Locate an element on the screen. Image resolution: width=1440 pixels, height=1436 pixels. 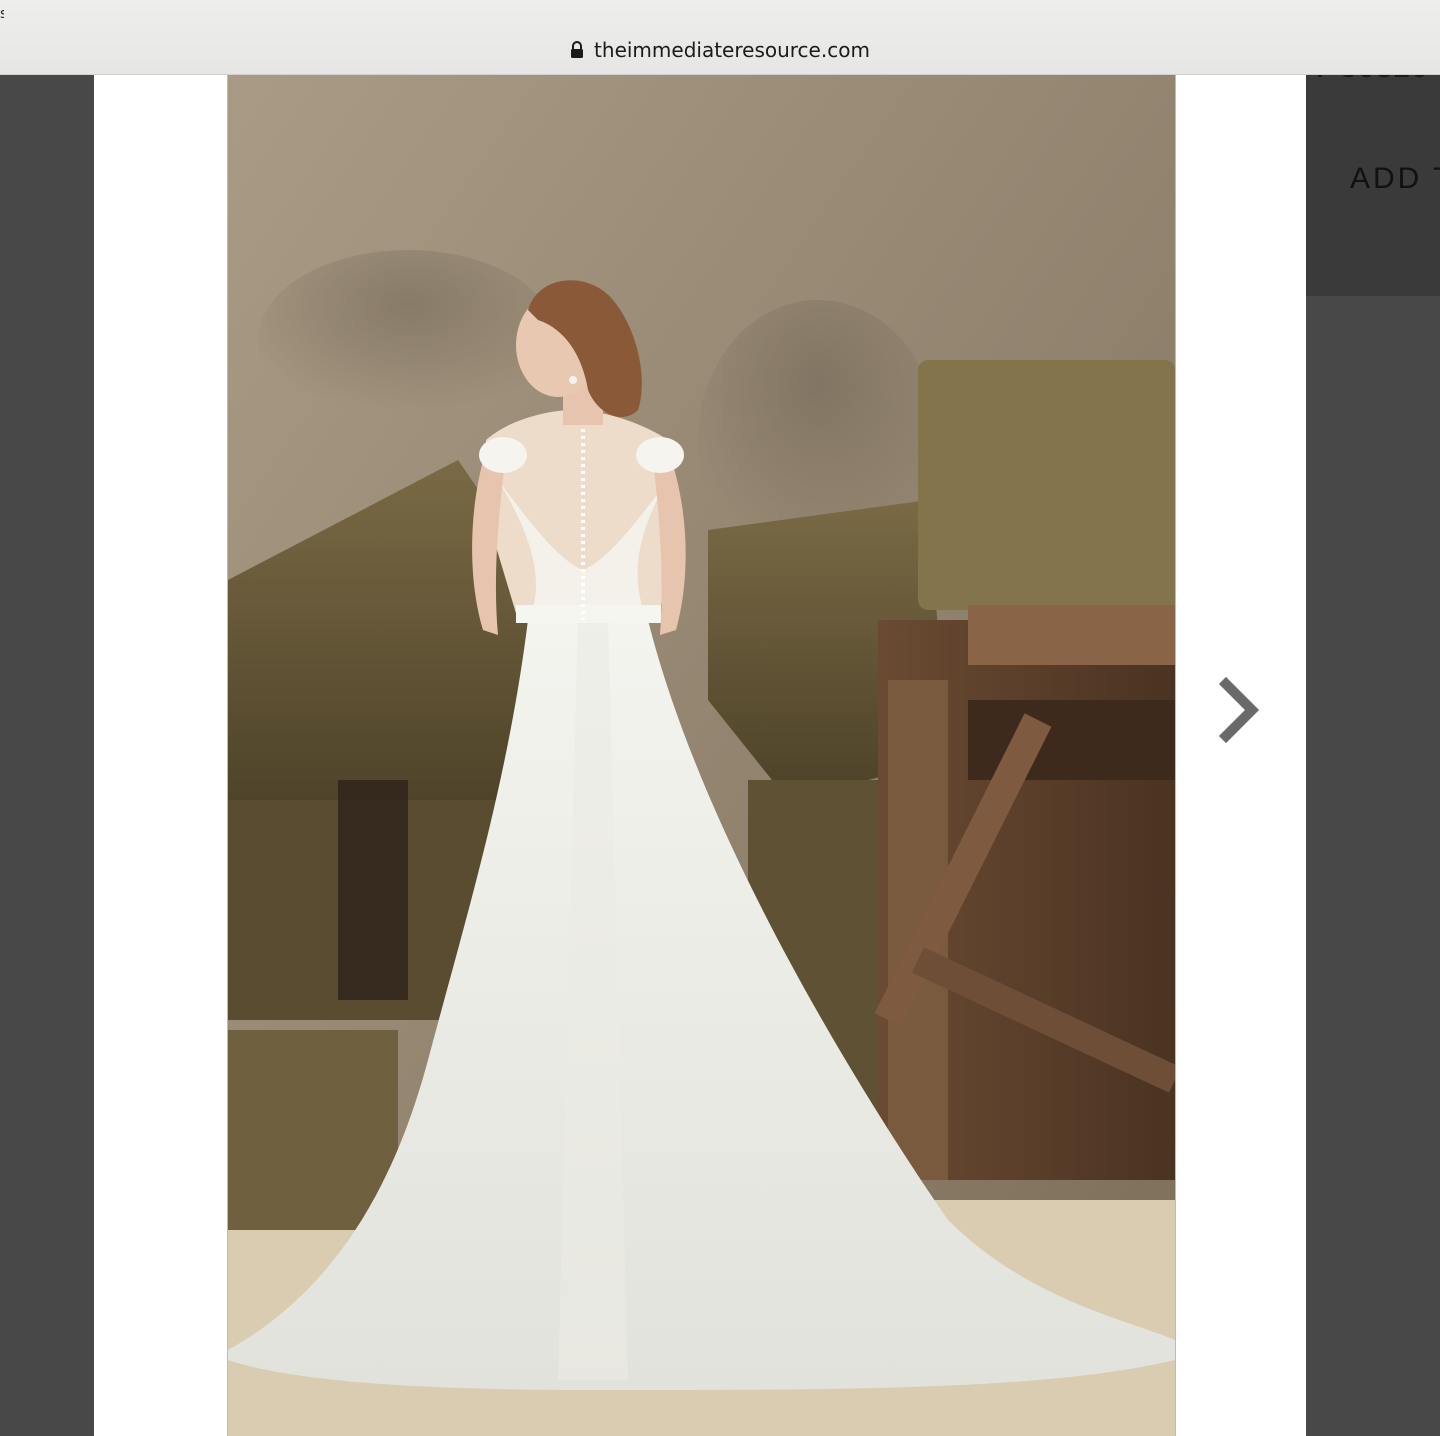
next-image-button is located at coordinates (1240, 710).